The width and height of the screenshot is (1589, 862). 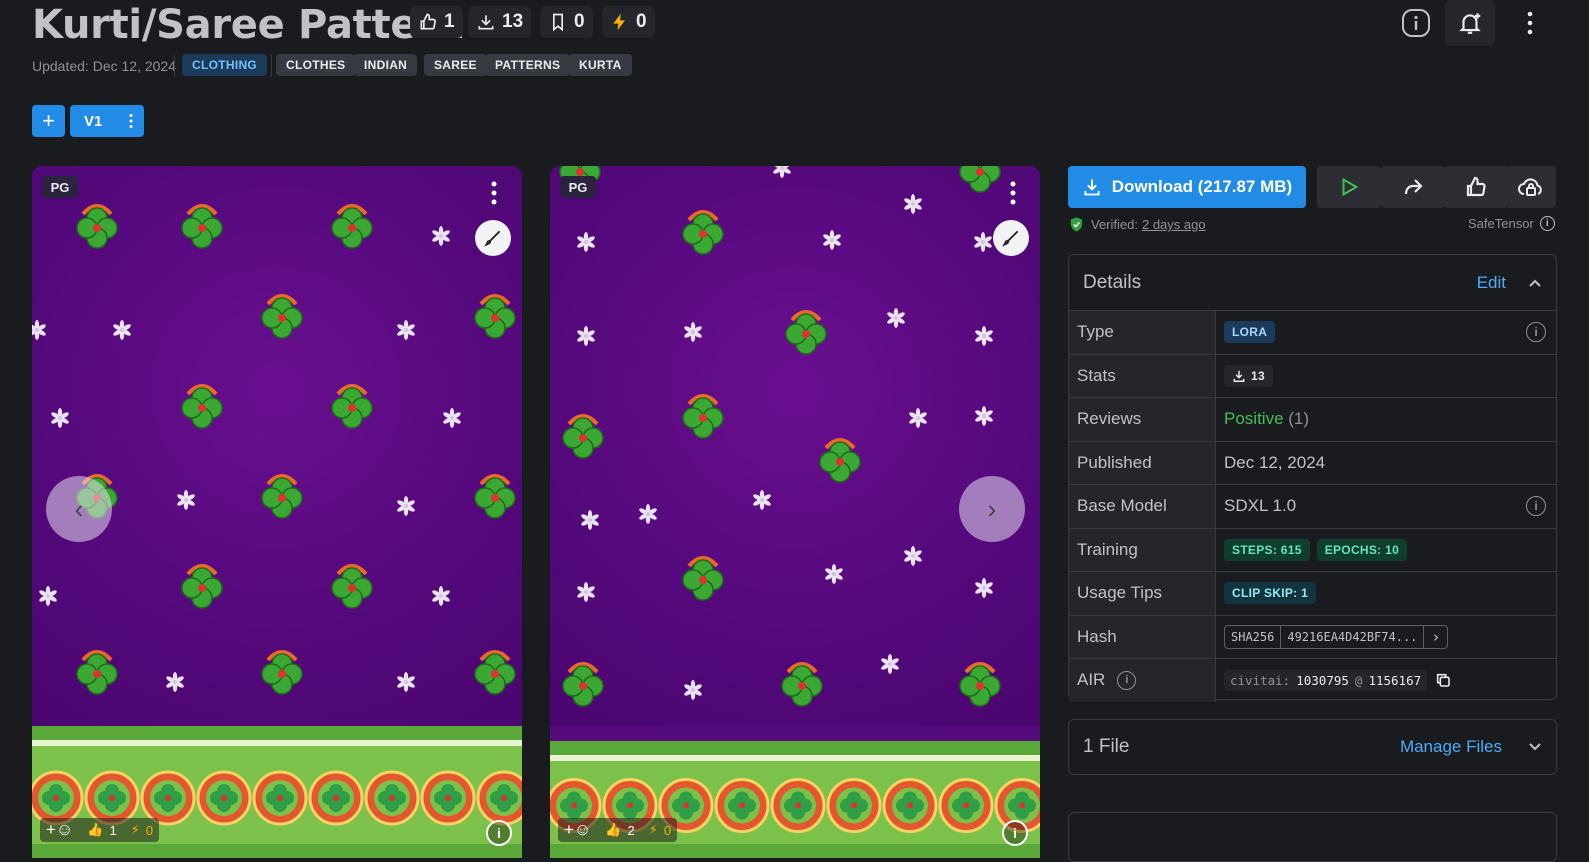 I want to click on detail-row-usage-tips: Usage Tips CLIP SKIP: 1, so click(x=1312, y=593).